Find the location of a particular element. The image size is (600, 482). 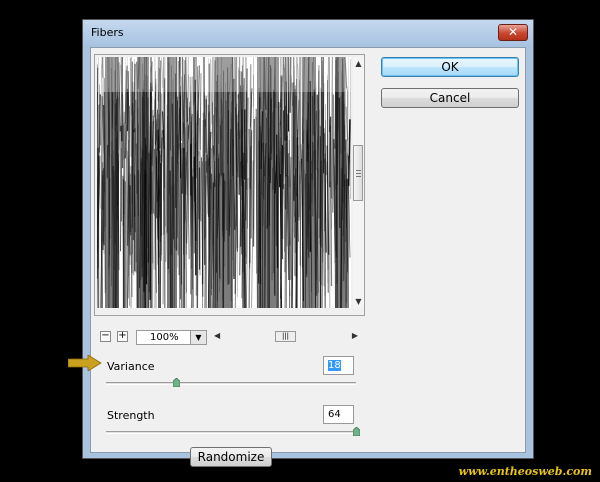

zoom-level-value: 100% is located at coordinates (164, 337).